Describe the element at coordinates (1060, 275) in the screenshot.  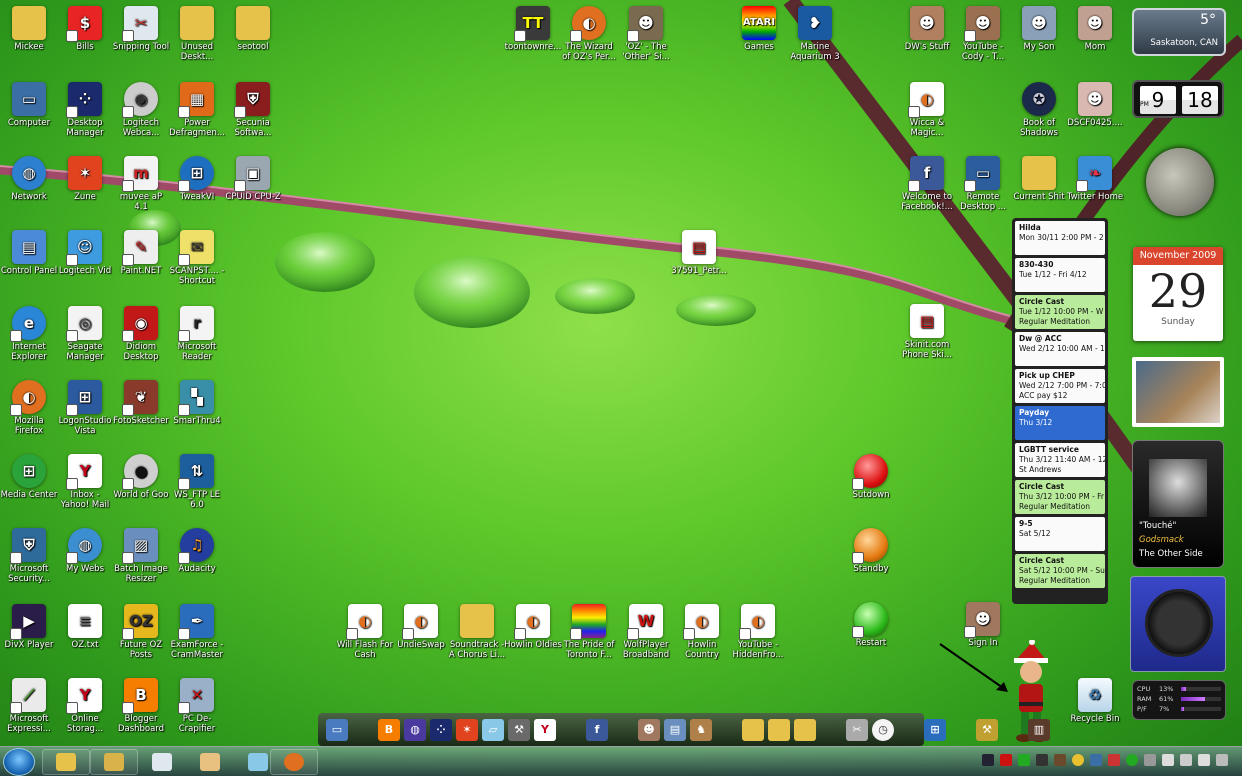
I see `calendar-event: 830-430 Tue 1/12 - Fri 4/12` at that location.